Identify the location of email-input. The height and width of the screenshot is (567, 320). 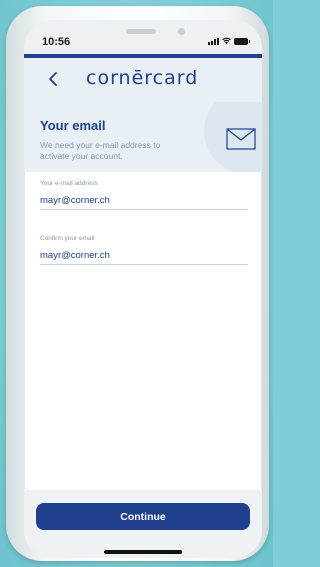
(145, 201).